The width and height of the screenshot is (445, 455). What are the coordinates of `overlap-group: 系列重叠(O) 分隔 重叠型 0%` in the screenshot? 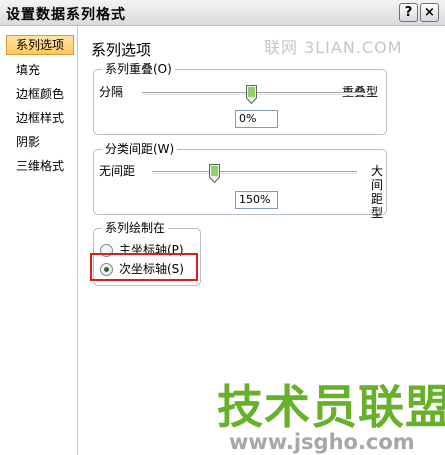 It's located at (240, 98).